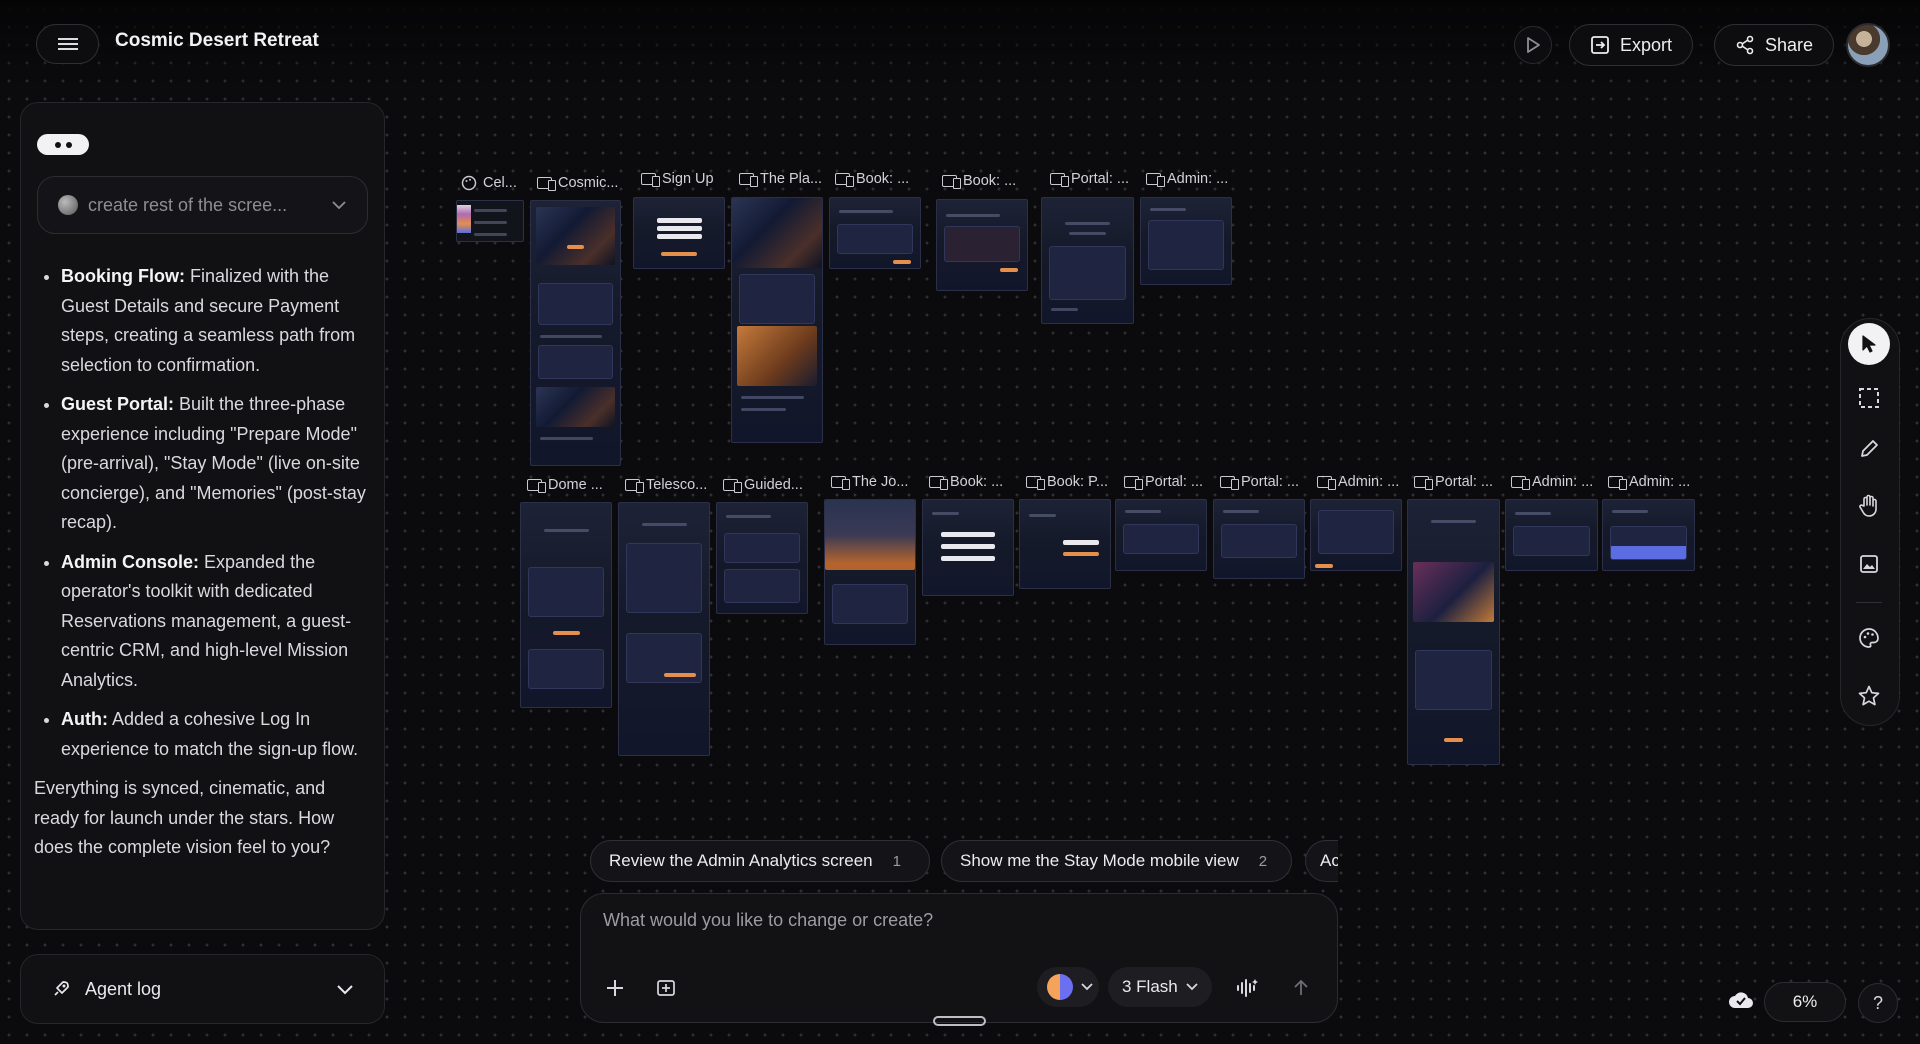 This screenshot has height=1044, width=1920. I want to click on frame-label: Sign Up, so click(677, 179).